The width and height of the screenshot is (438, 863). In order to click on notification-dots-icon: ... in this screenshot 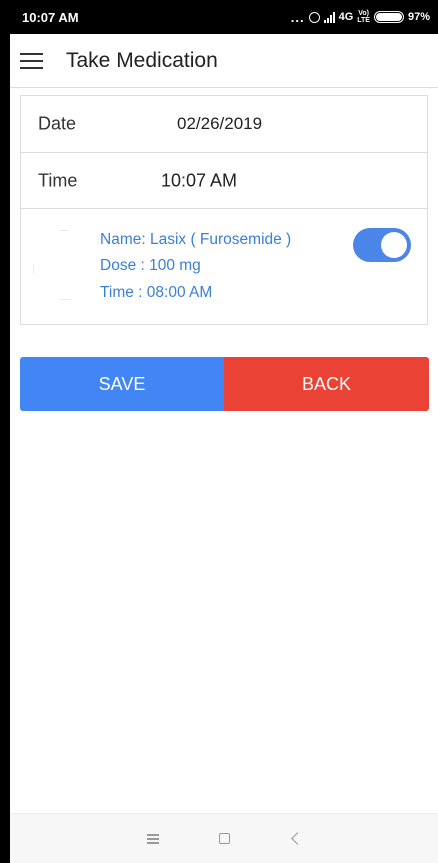, I will do `click(297, 17)`.